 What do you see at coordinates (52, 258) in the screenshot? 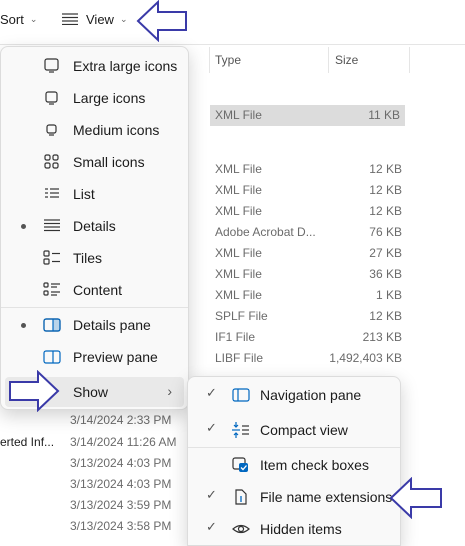
I see `tiles-icon` at bounding box center [52, 258].